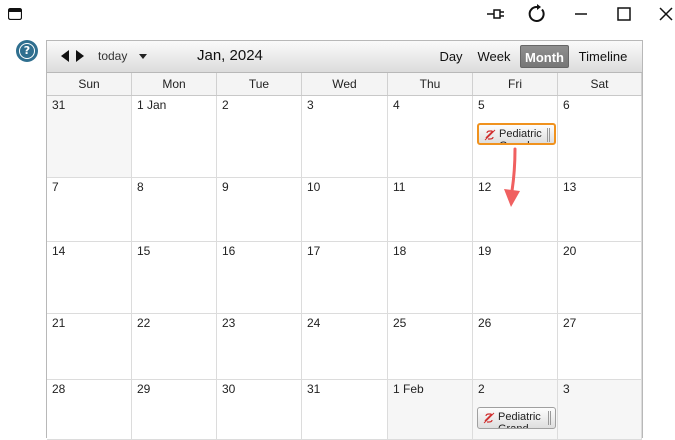 The image size is (675, 440). I want to click on day-cell: 2, so click(259, 137).